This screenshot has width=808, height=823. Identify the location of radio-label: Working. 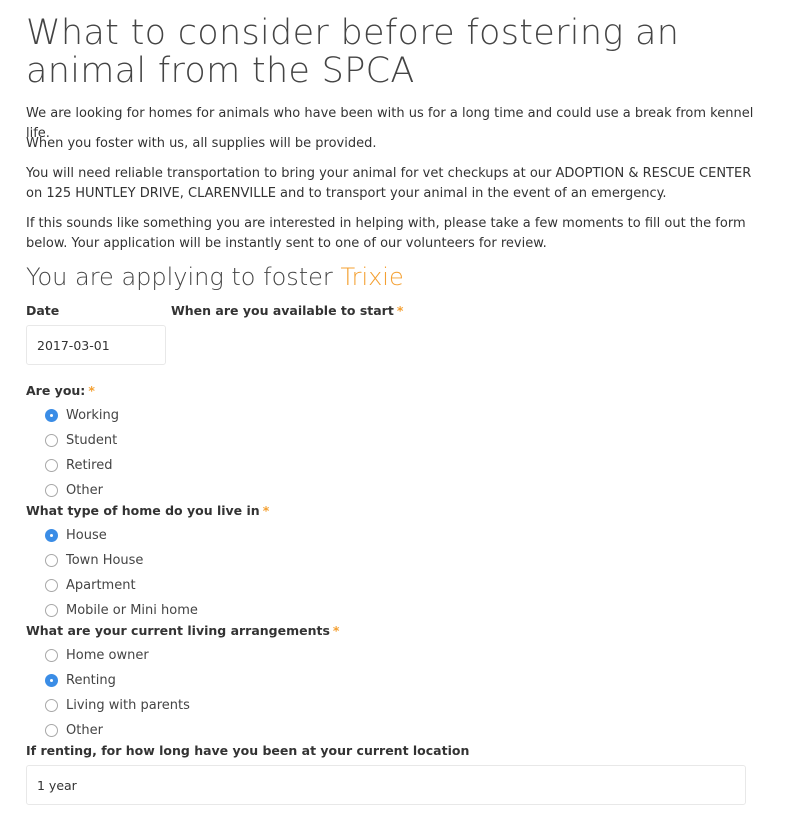
(93, 415).